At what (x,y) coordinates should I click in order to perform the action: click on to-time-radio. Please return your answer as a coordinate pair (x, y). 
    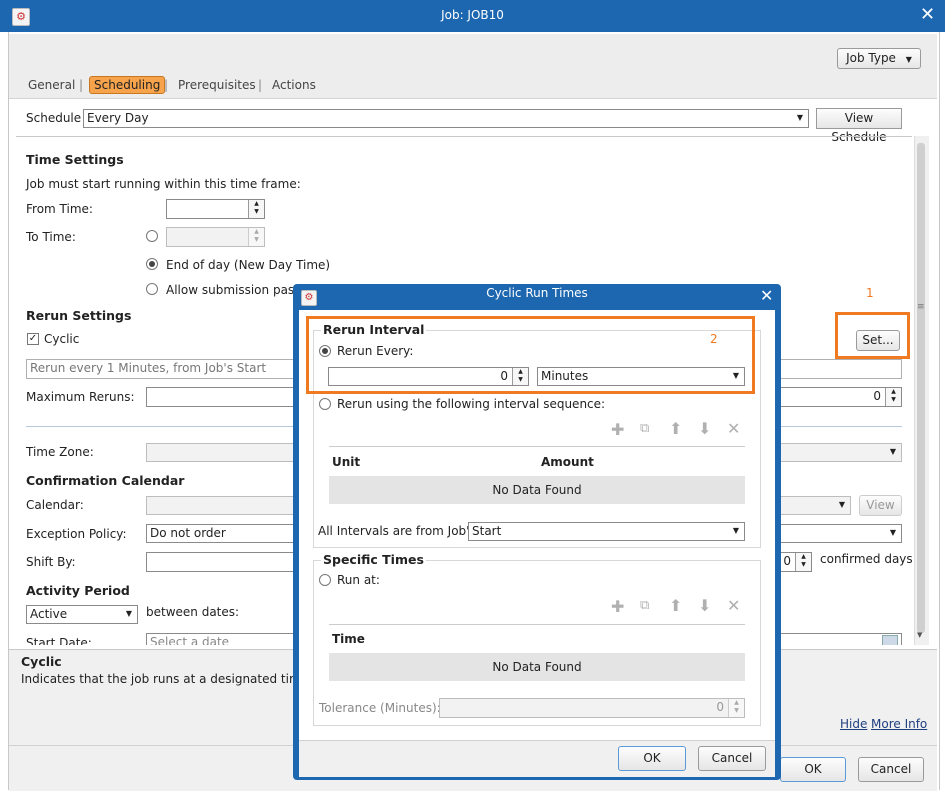
    Looking at the image, I should click on (152, 236).